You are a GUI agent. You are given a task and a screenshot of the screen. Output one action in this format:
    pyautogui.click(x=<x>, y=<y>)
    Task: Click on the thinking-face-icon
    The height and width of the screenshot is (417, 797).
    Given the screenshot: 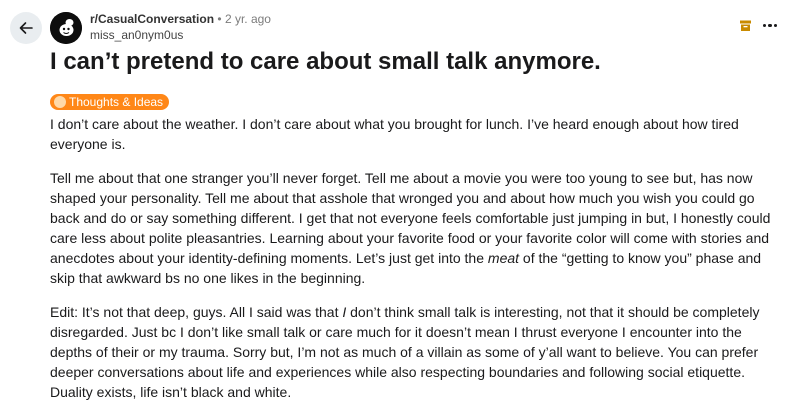 What is the action you would take?
    pyautogui.click(x=60, y=102)
    